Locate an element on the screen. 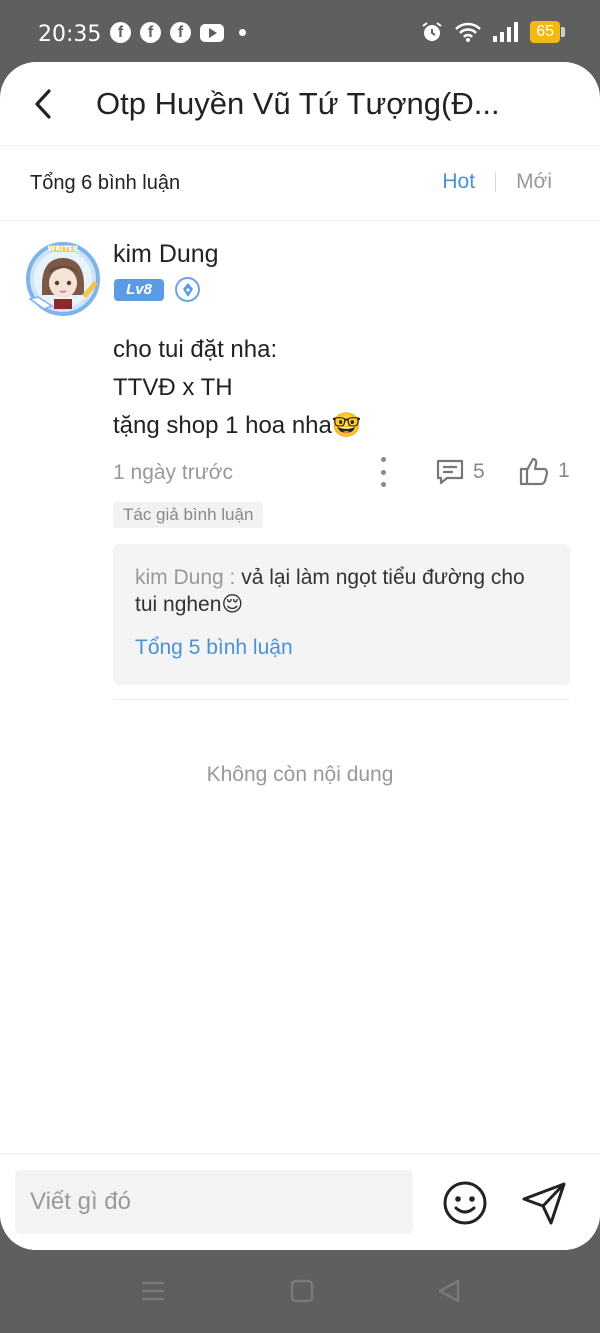 This screenshot has height=1333, width=600. reply-count: 5 is located at coordinates (479, 471).